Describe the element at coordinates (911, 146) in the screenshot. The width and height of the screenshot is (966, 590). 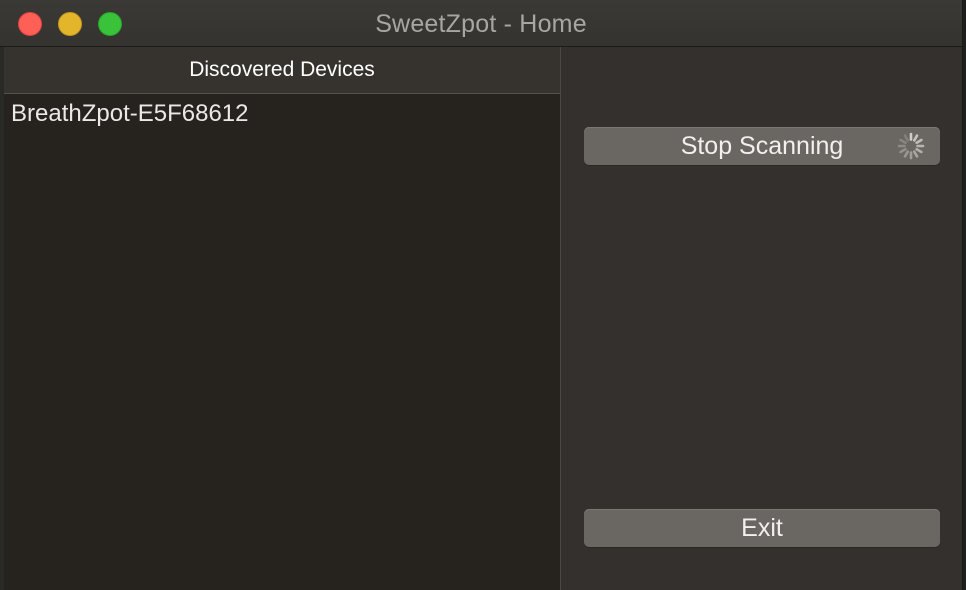
I see `spinner-icon` at that location.